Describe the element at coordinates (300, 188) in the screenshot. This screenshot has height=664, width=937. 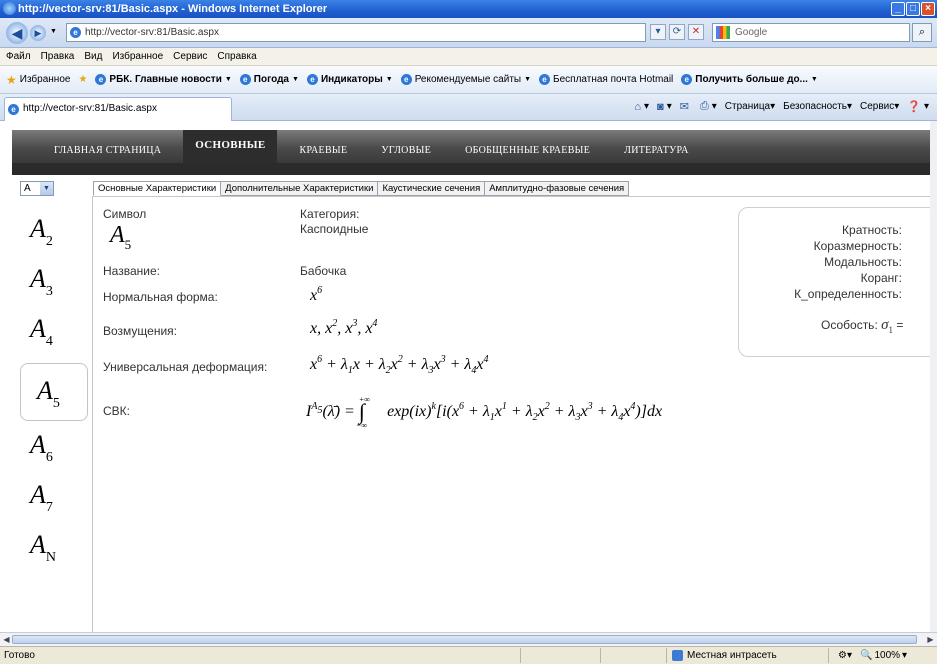
I see `tab-additional-characteristics: Дополнительные Характеристики` at that location.